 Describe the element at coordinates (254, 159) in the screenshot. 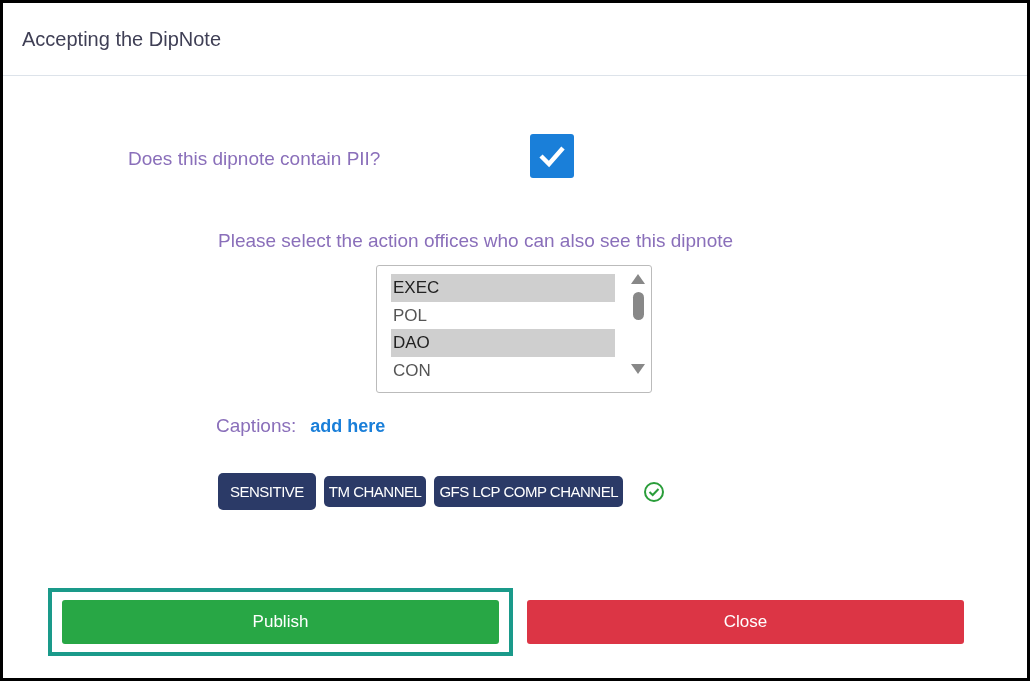

I see `pii-question: Does this dipnote contain PII?` at that location.